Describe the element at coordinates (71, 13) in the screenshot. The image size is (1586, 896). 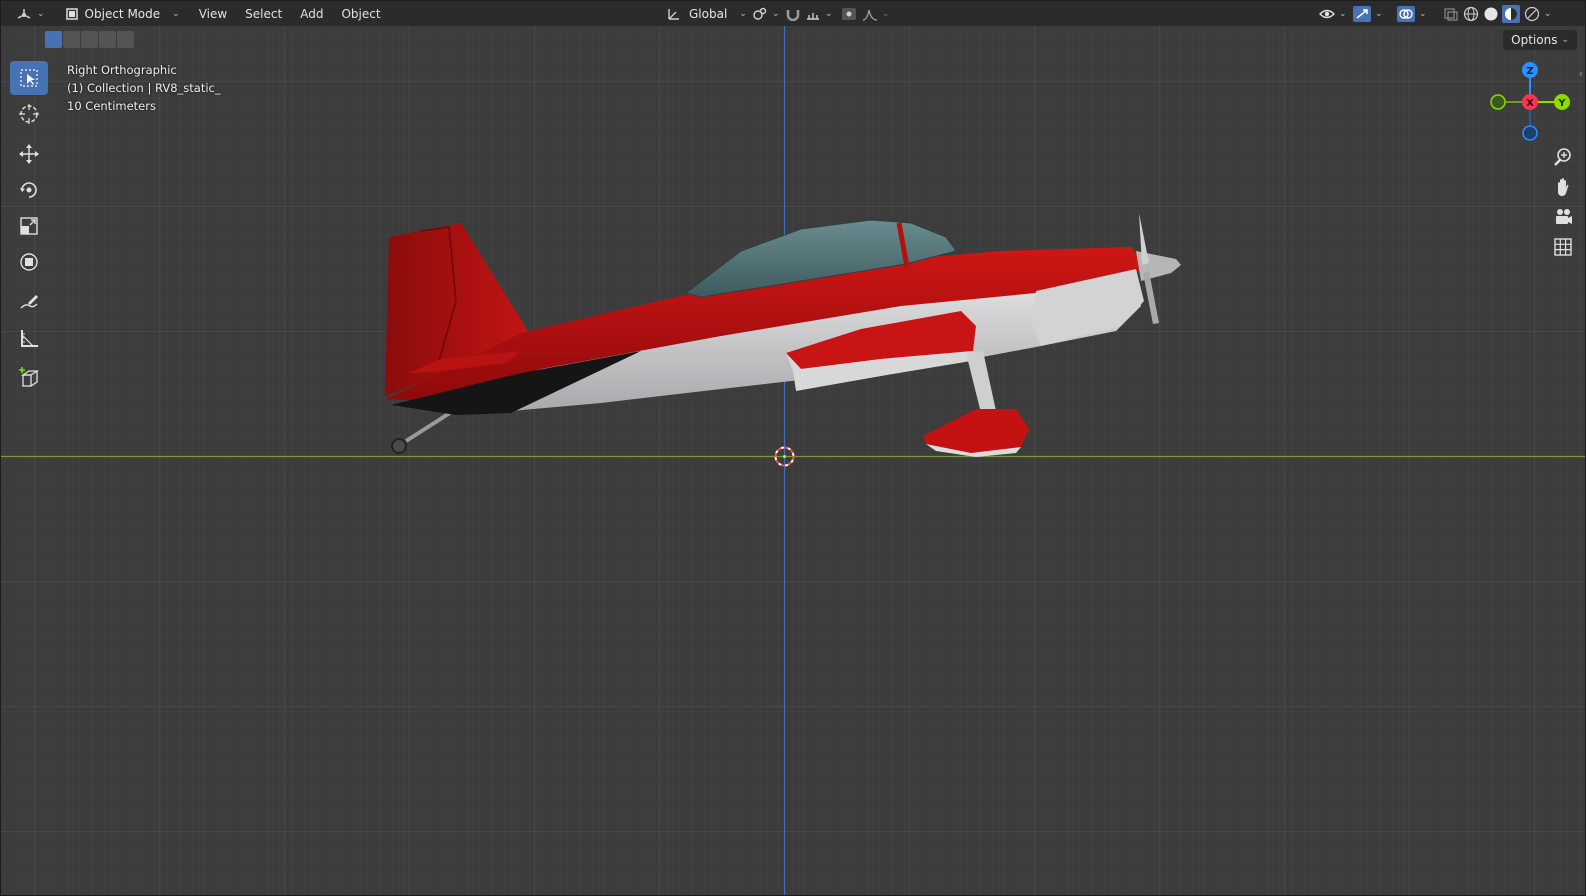
I see `object-mode-icon` at that location.